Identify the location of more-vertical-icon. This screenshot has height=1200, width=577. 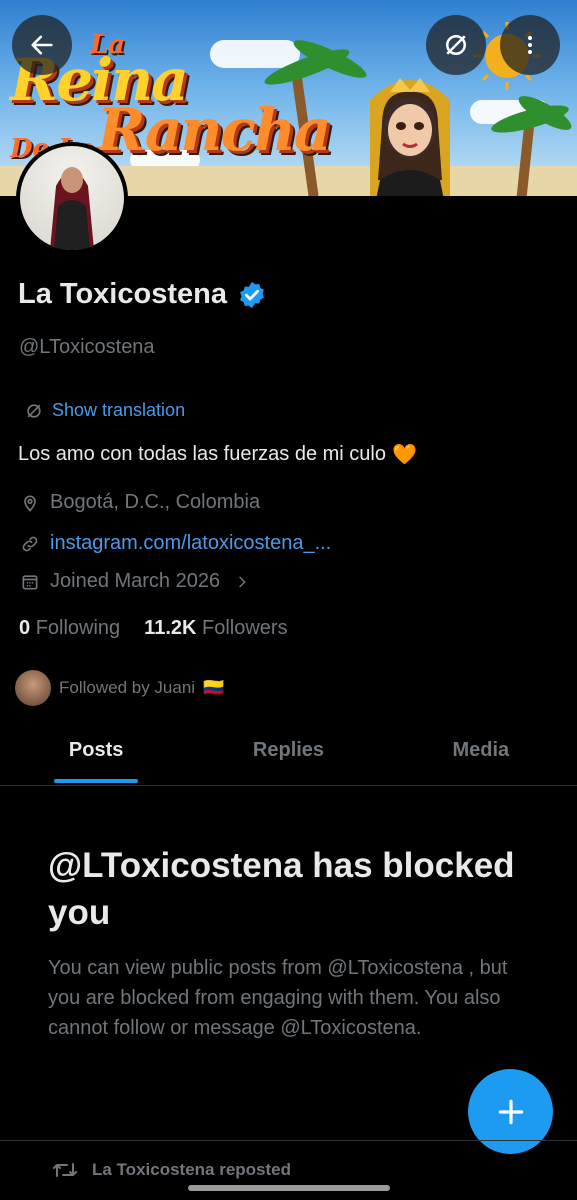
(530, 45).